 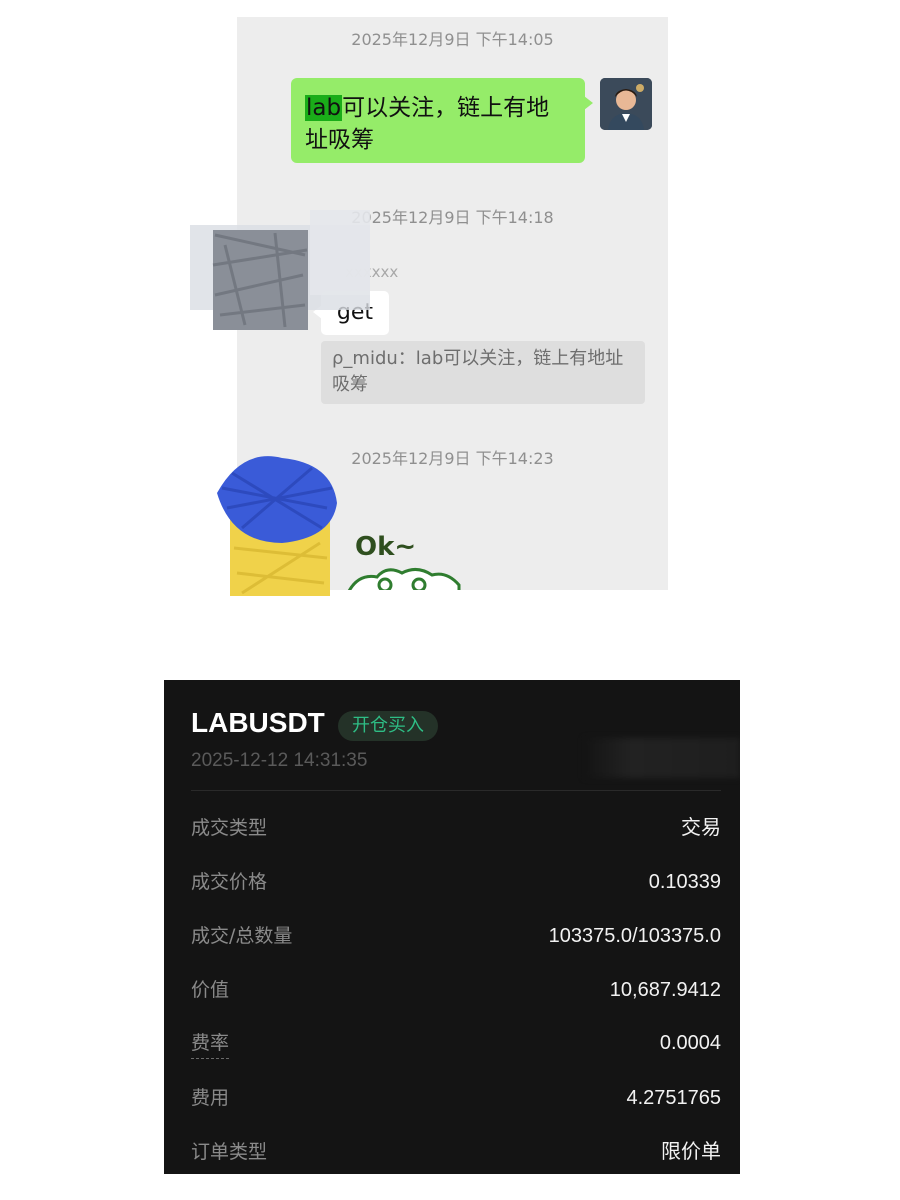 I want to click on row-value: 交易, so click(x=701, y=828).